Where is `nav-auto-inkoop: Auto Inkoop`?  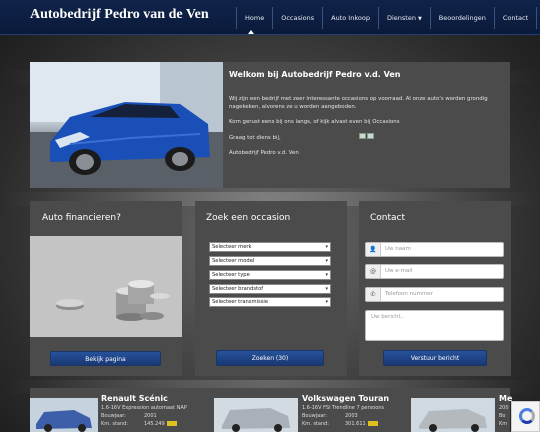 nav-auto-inkoop: Auto Inkoop is located at coordinates (351, 18).